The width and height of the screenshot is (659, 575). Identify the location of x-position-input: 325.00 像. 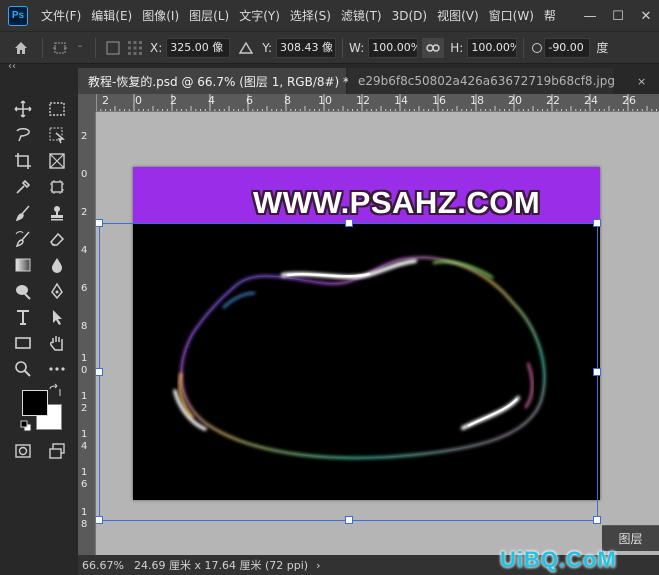
(198, 47).